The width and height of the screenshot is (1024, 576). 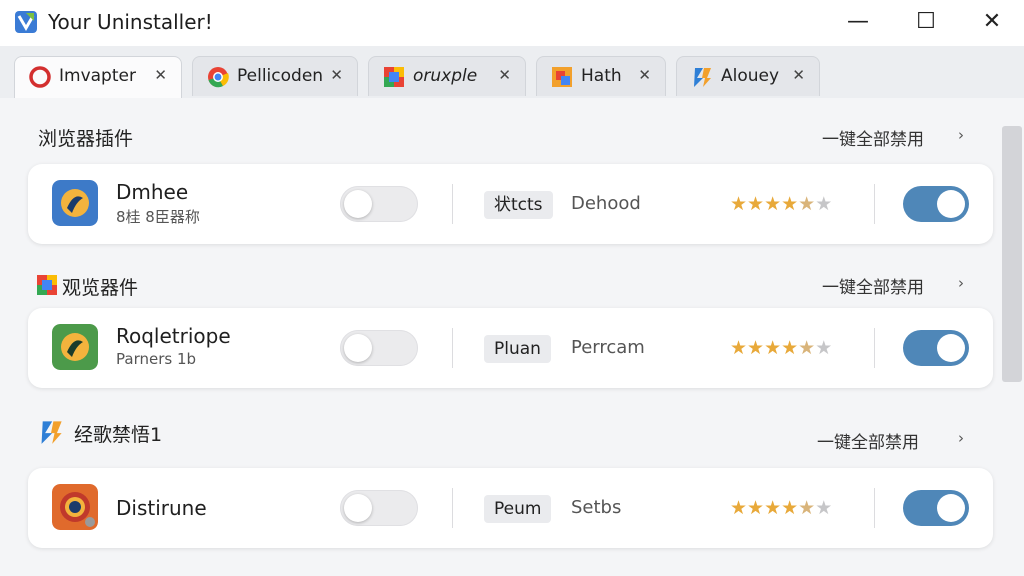 I want to click on tab-label: Hath, so click(x=601, y=76).